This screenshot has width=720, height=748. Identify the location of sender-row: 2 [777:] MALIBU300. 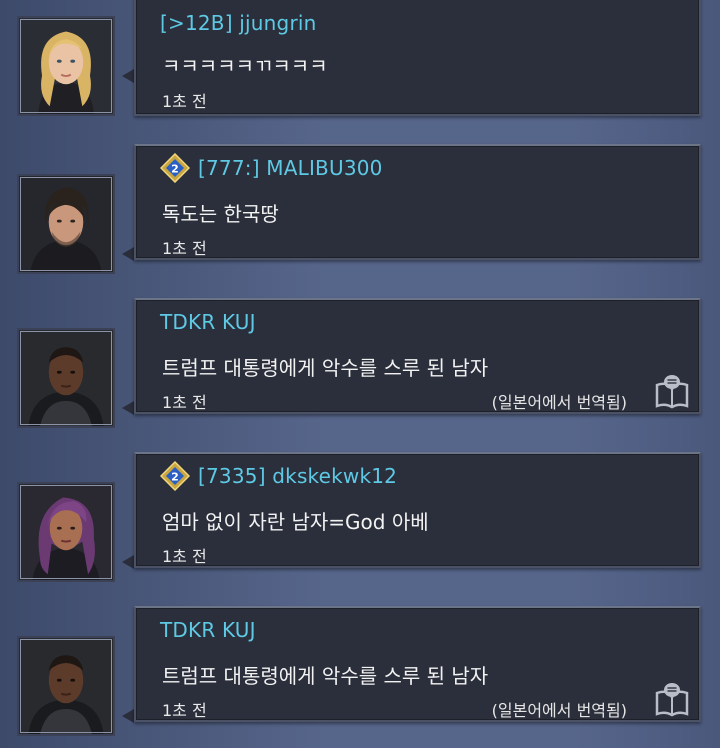
(271, 168).